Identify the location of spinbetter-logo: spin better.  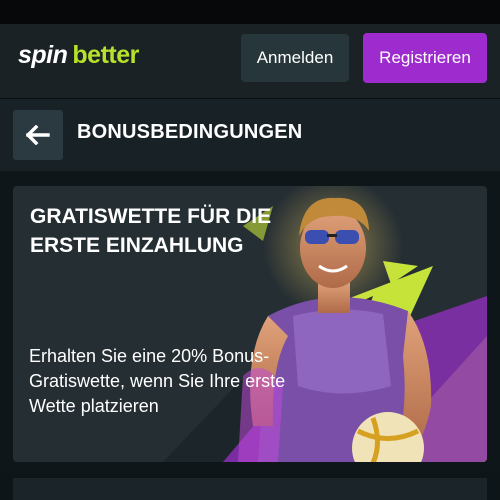
(78, 60).